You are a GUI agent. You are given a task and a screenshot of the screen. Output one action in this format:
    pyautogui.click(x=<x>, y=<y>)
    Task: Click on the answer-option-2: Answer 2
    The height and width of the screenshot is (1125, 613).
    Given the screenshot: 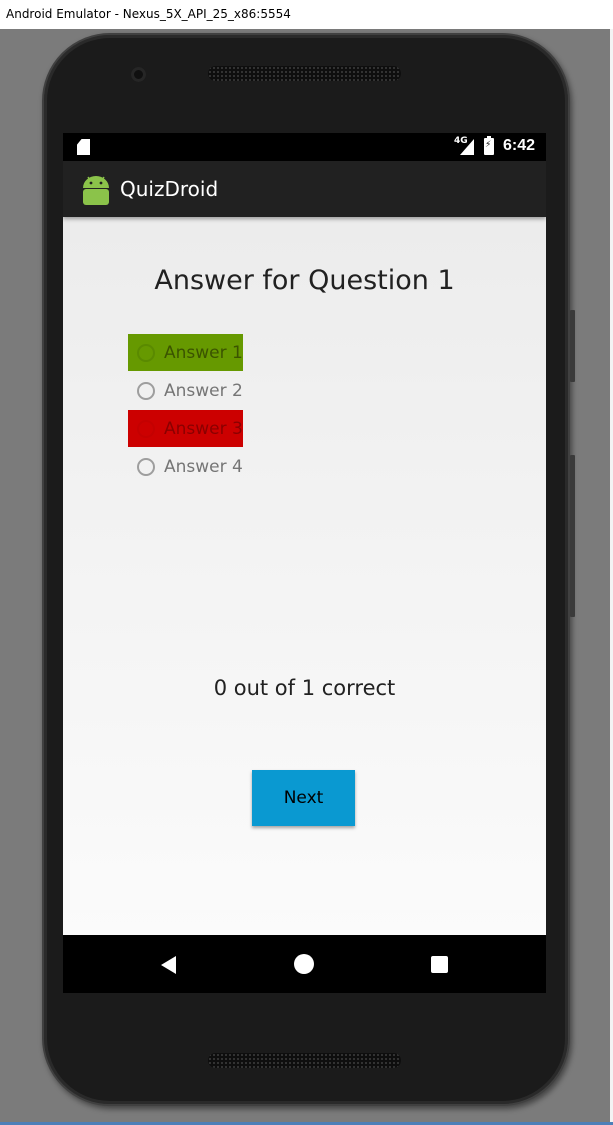 What is the action you would take?
    pyautogui.click(x=185, y=390)
    